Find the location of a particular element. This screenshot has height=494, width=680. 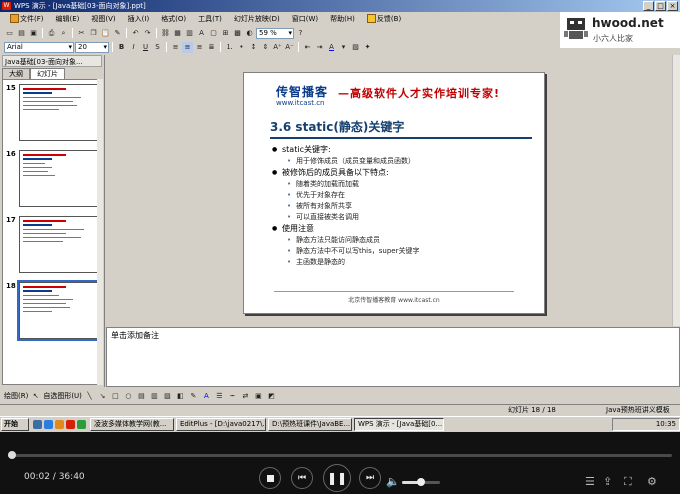

menu-edit: 编辑(E) is located at coordinates (68, 19).